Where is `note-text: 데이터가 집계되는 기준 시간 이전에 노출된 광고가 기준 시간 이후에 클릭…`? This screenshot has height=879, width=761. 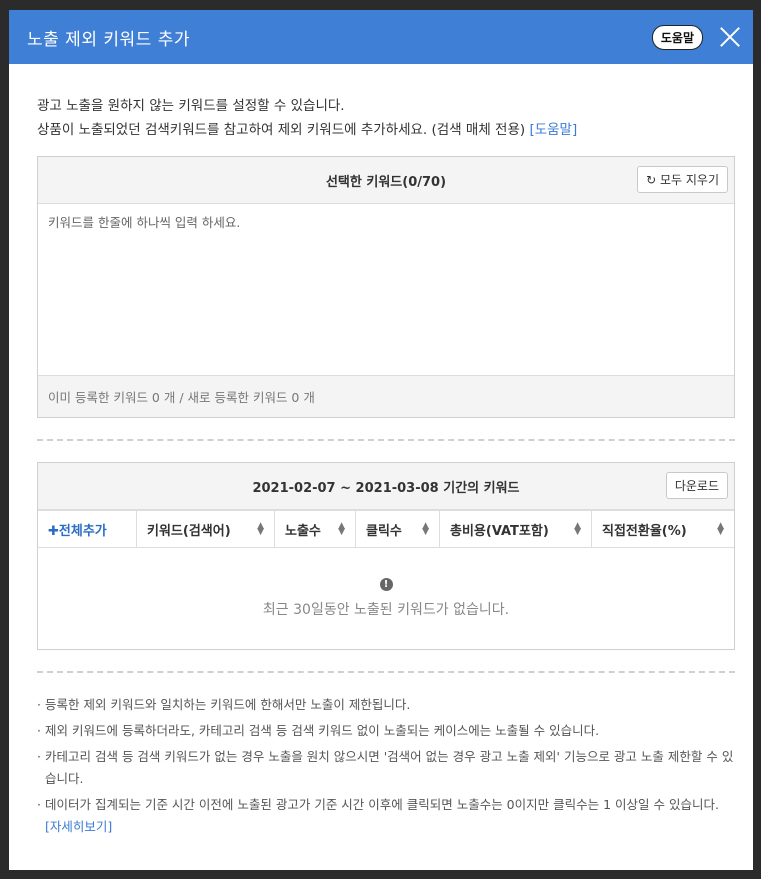
note-text: 데이터가 집계되는 기준 시간 이전에 노출된 광고가 기준 시간 이후에 클릭… is located at coordinates (382, 804).